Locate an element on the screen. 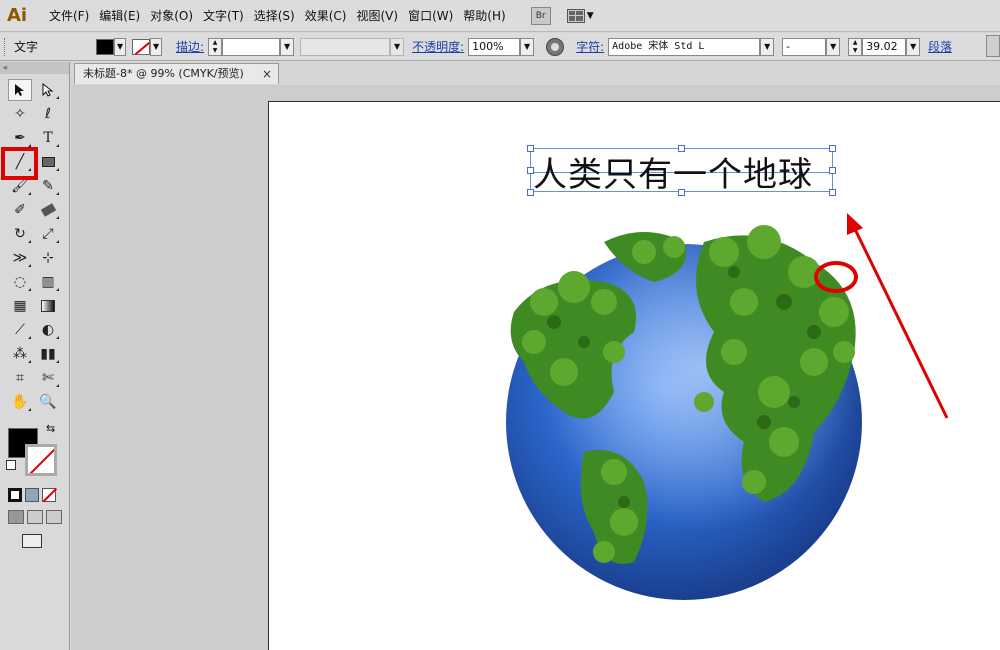 This screenshot has width=1000, height=650. font-size-field: 39.02 is located at coordinates (884, 46).